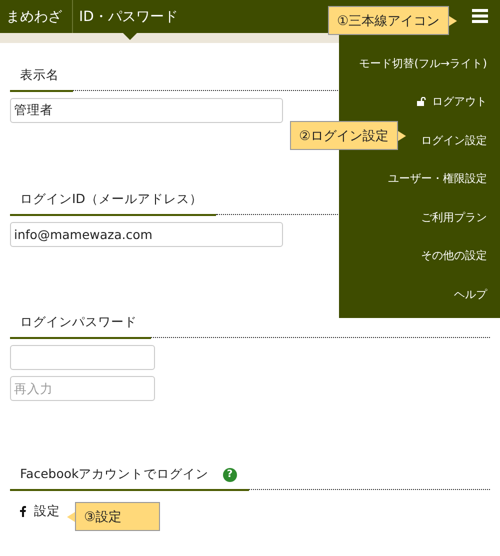 Image resolution: width=500 pixels, height=556 pixels. Describe the element at coordinates (146, 110) in the screenshot. I see `input-field: 管理者` at that location.